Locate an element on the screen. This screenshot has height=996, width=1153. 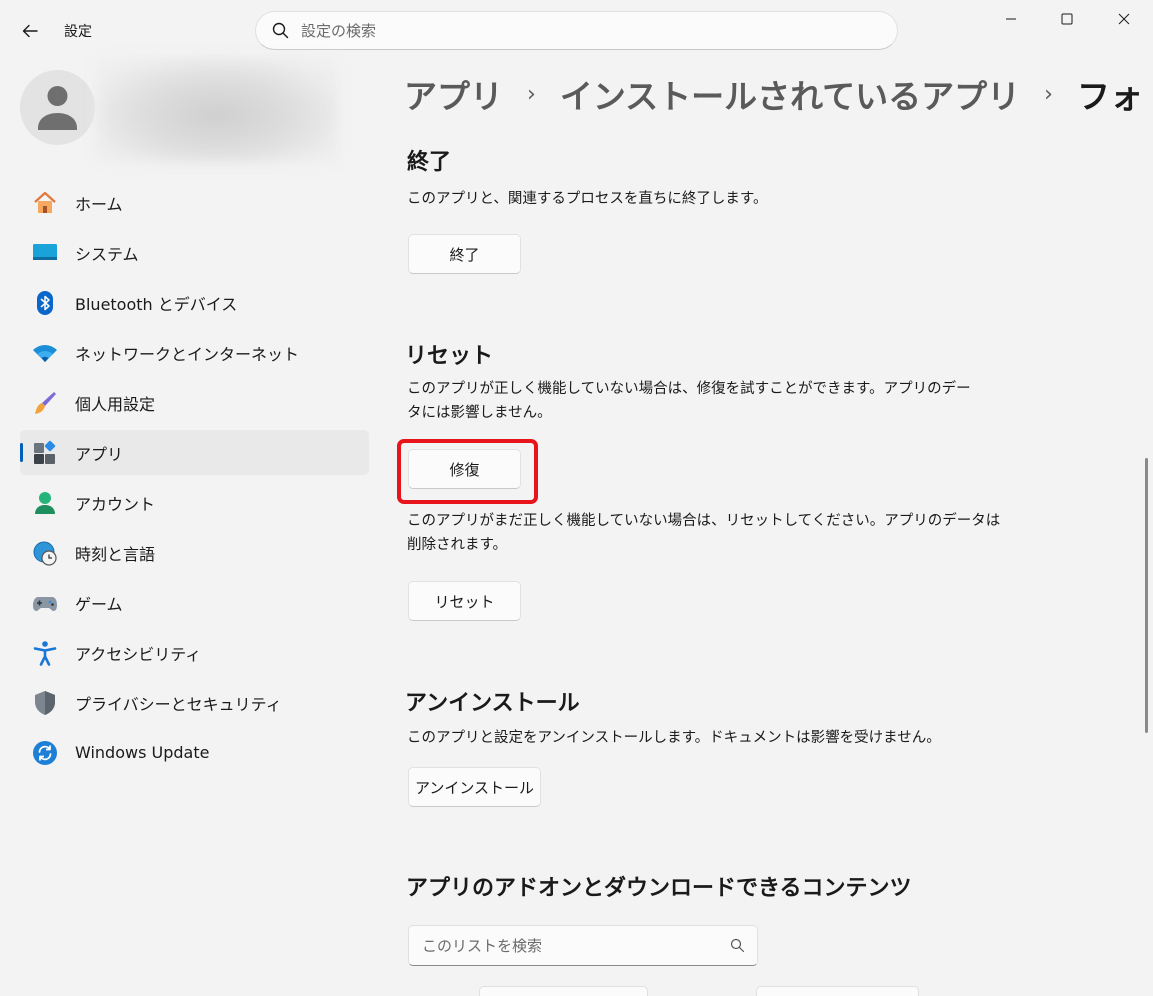
uninstall-description: このアプリと設定をアンインストールします。ドキュメントは影響を受けません。 is located at coordinates (674, 738).